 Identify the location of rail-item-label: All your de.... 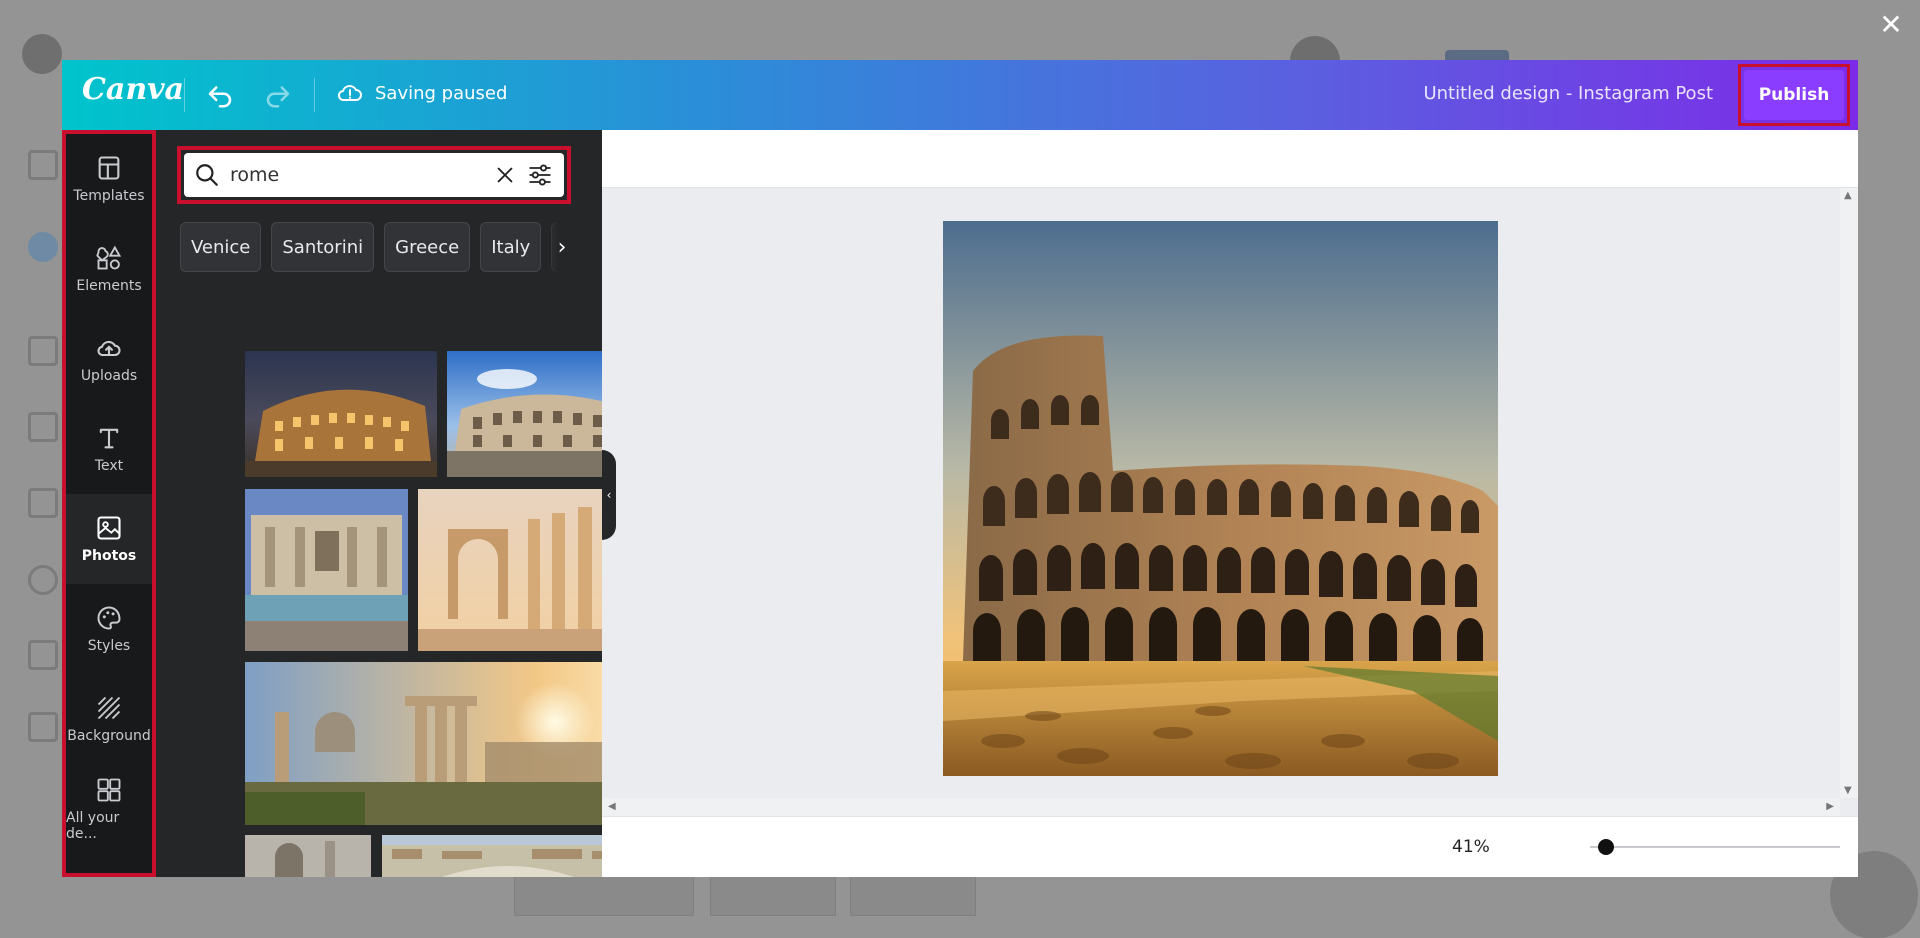
(109, 826).